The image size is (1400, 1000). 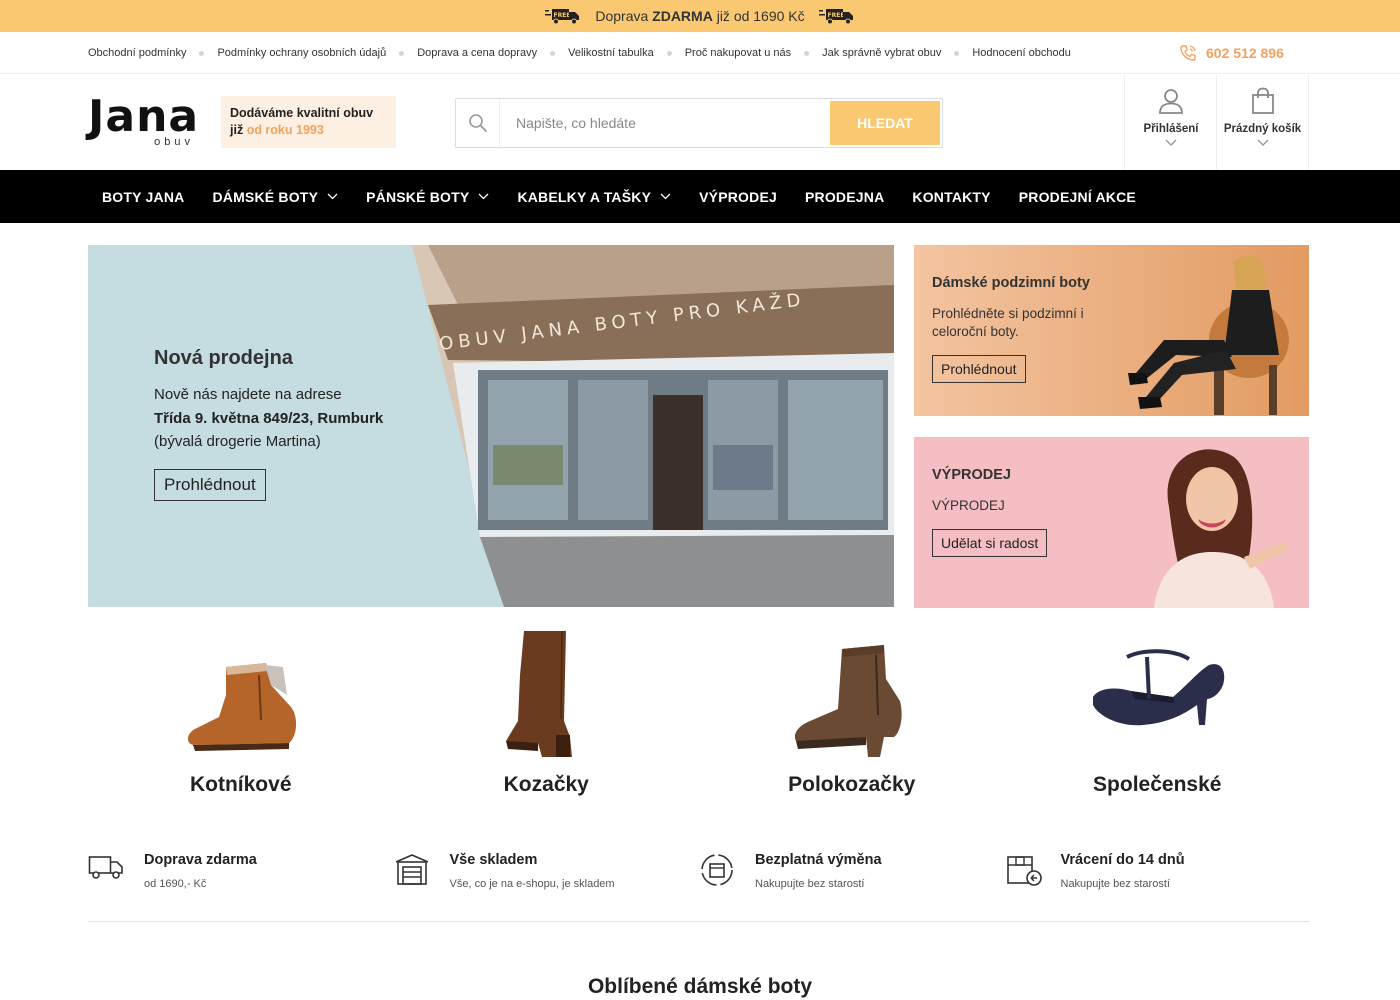 What do you see at coordinates (1170, 122) in the screenshot?
I see `login-button: Přihlášení` at bounding box center [1170, 122].